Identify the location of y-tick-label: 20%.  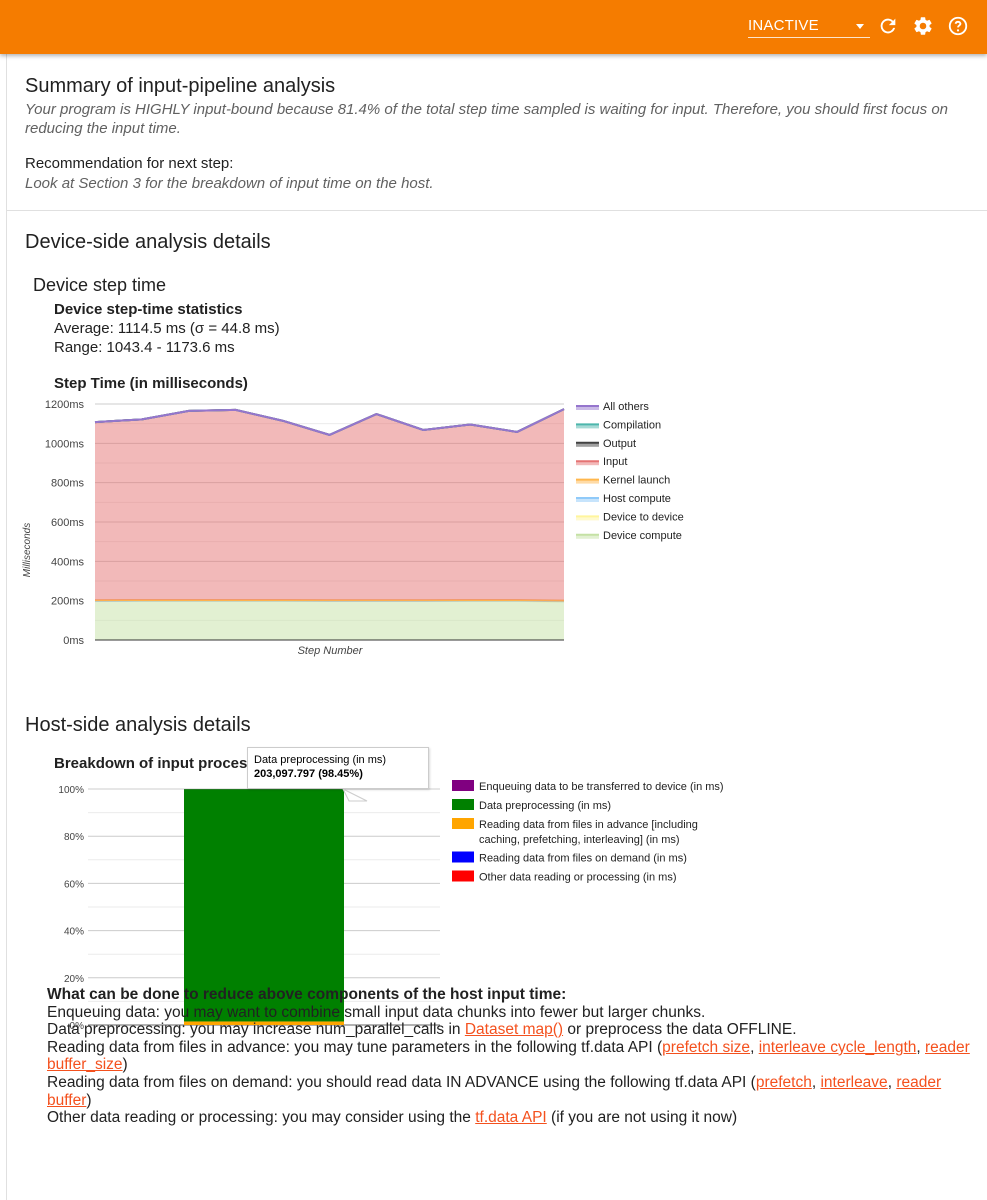
(74, 979).